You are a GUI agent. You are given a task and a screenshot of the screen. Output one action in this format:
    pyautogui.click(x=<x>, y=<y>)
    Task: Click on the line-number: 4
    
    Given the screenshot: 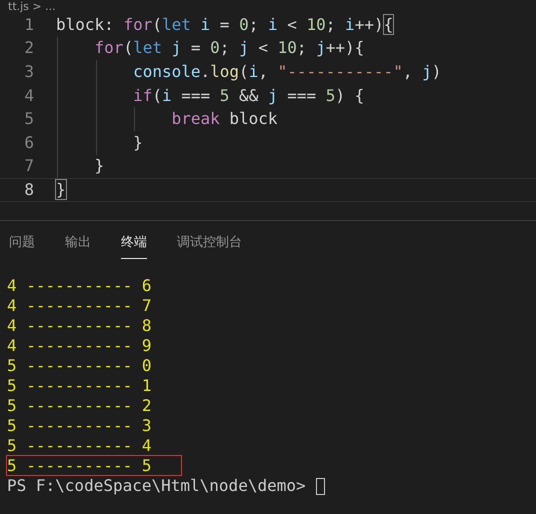 What is the action you would take?
    pyautogui.click(x=29, y=95)
    